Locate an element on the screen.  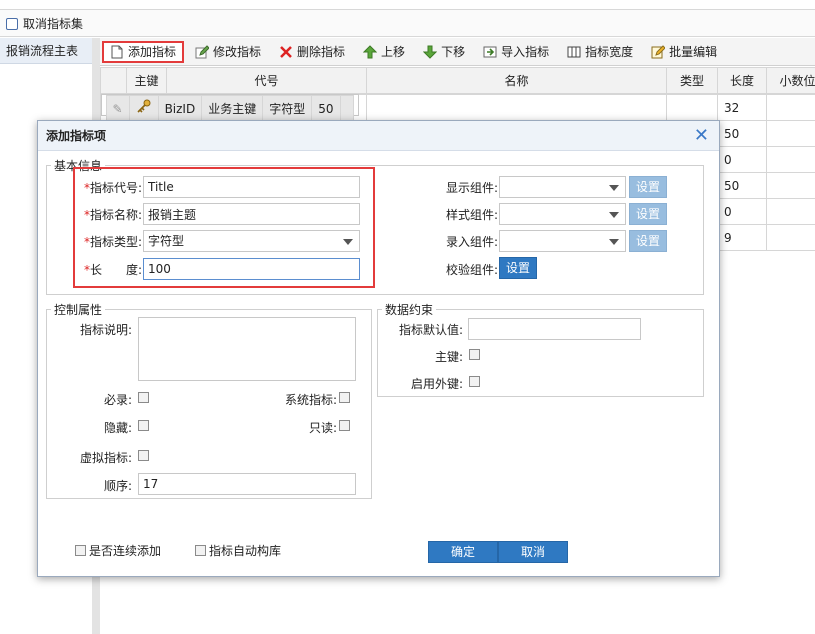
required-checkbox is located at coordinates (143, 397).